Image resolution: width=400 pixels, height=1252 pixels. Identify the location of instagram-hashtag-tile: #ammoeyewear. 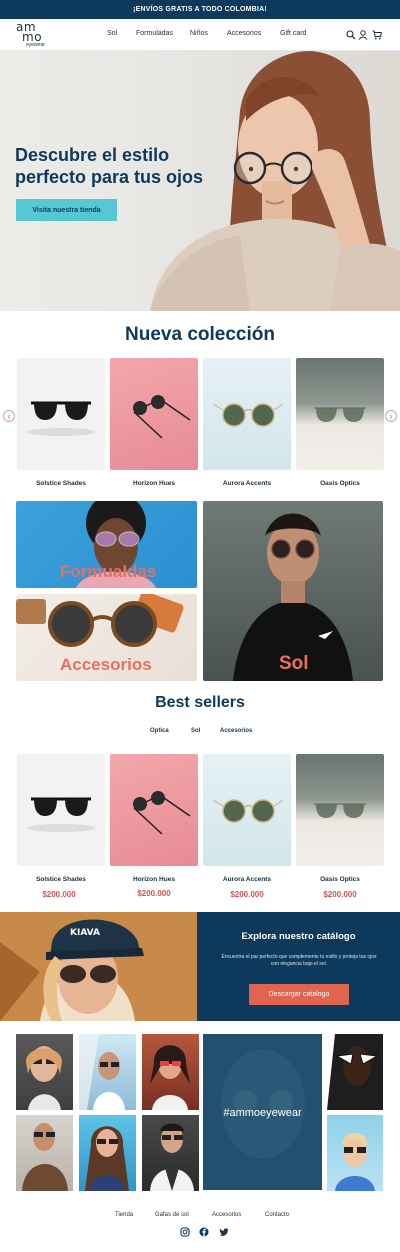
(262, 1112).